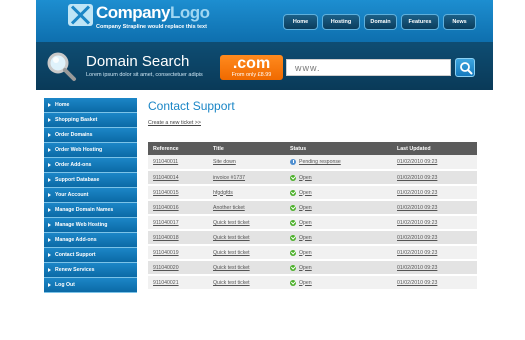 The height and width of the screenshot is (340, 525). What do you see at coordinates (459, 22) in the screenshot?
I see `nav-news-button: News` at bounding box center [459, 22].